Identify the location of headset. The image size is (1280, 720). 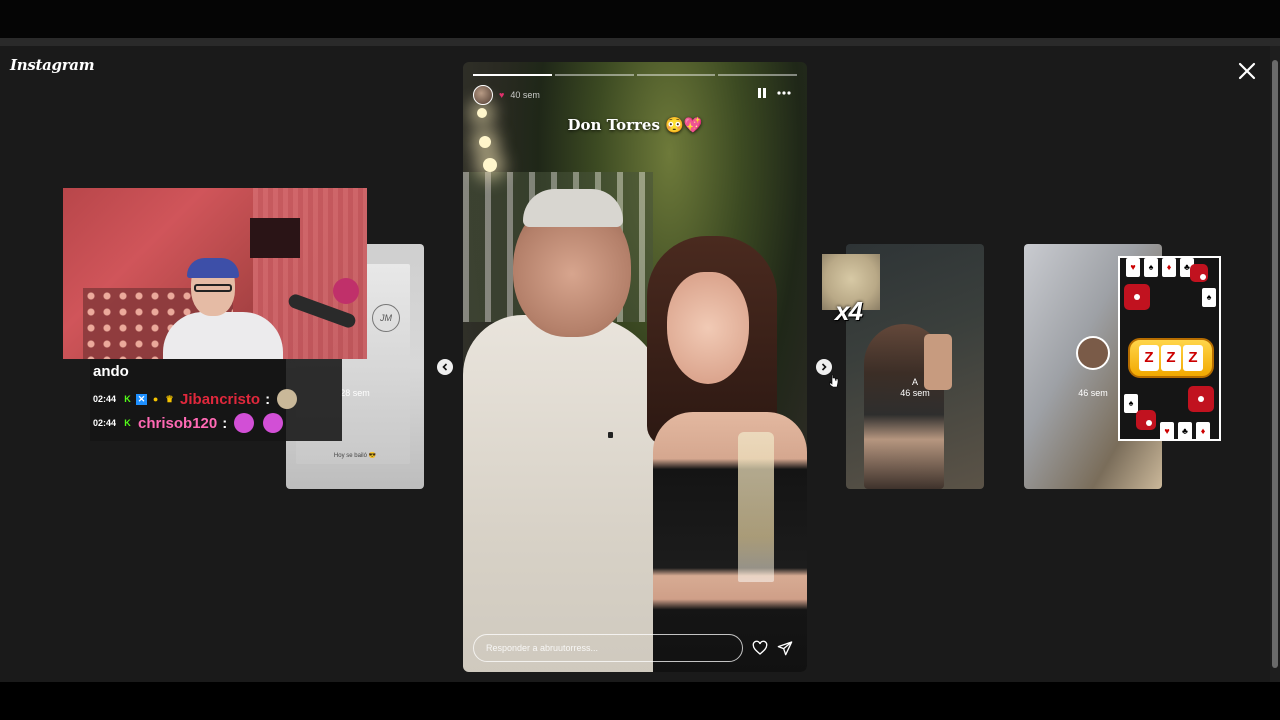
(346, 291).